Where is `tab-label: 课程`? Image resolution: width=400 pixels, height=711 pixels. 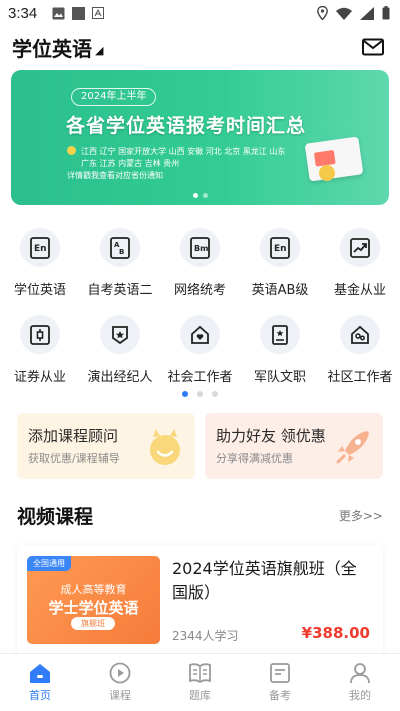 tab-label: 课程 is located at coordinates (120, 695).